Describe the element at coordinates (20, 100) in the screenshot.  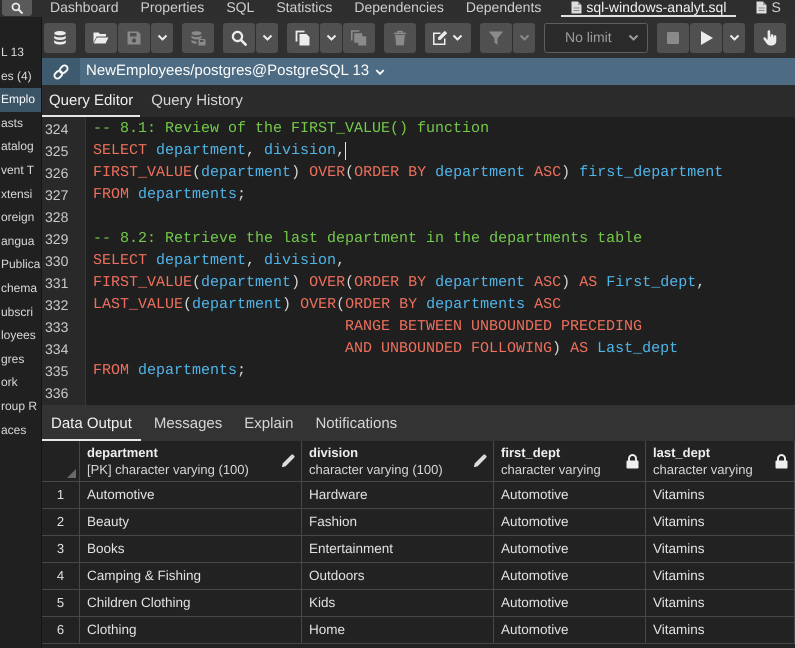
I see `tree-item: Emplo` at that location.